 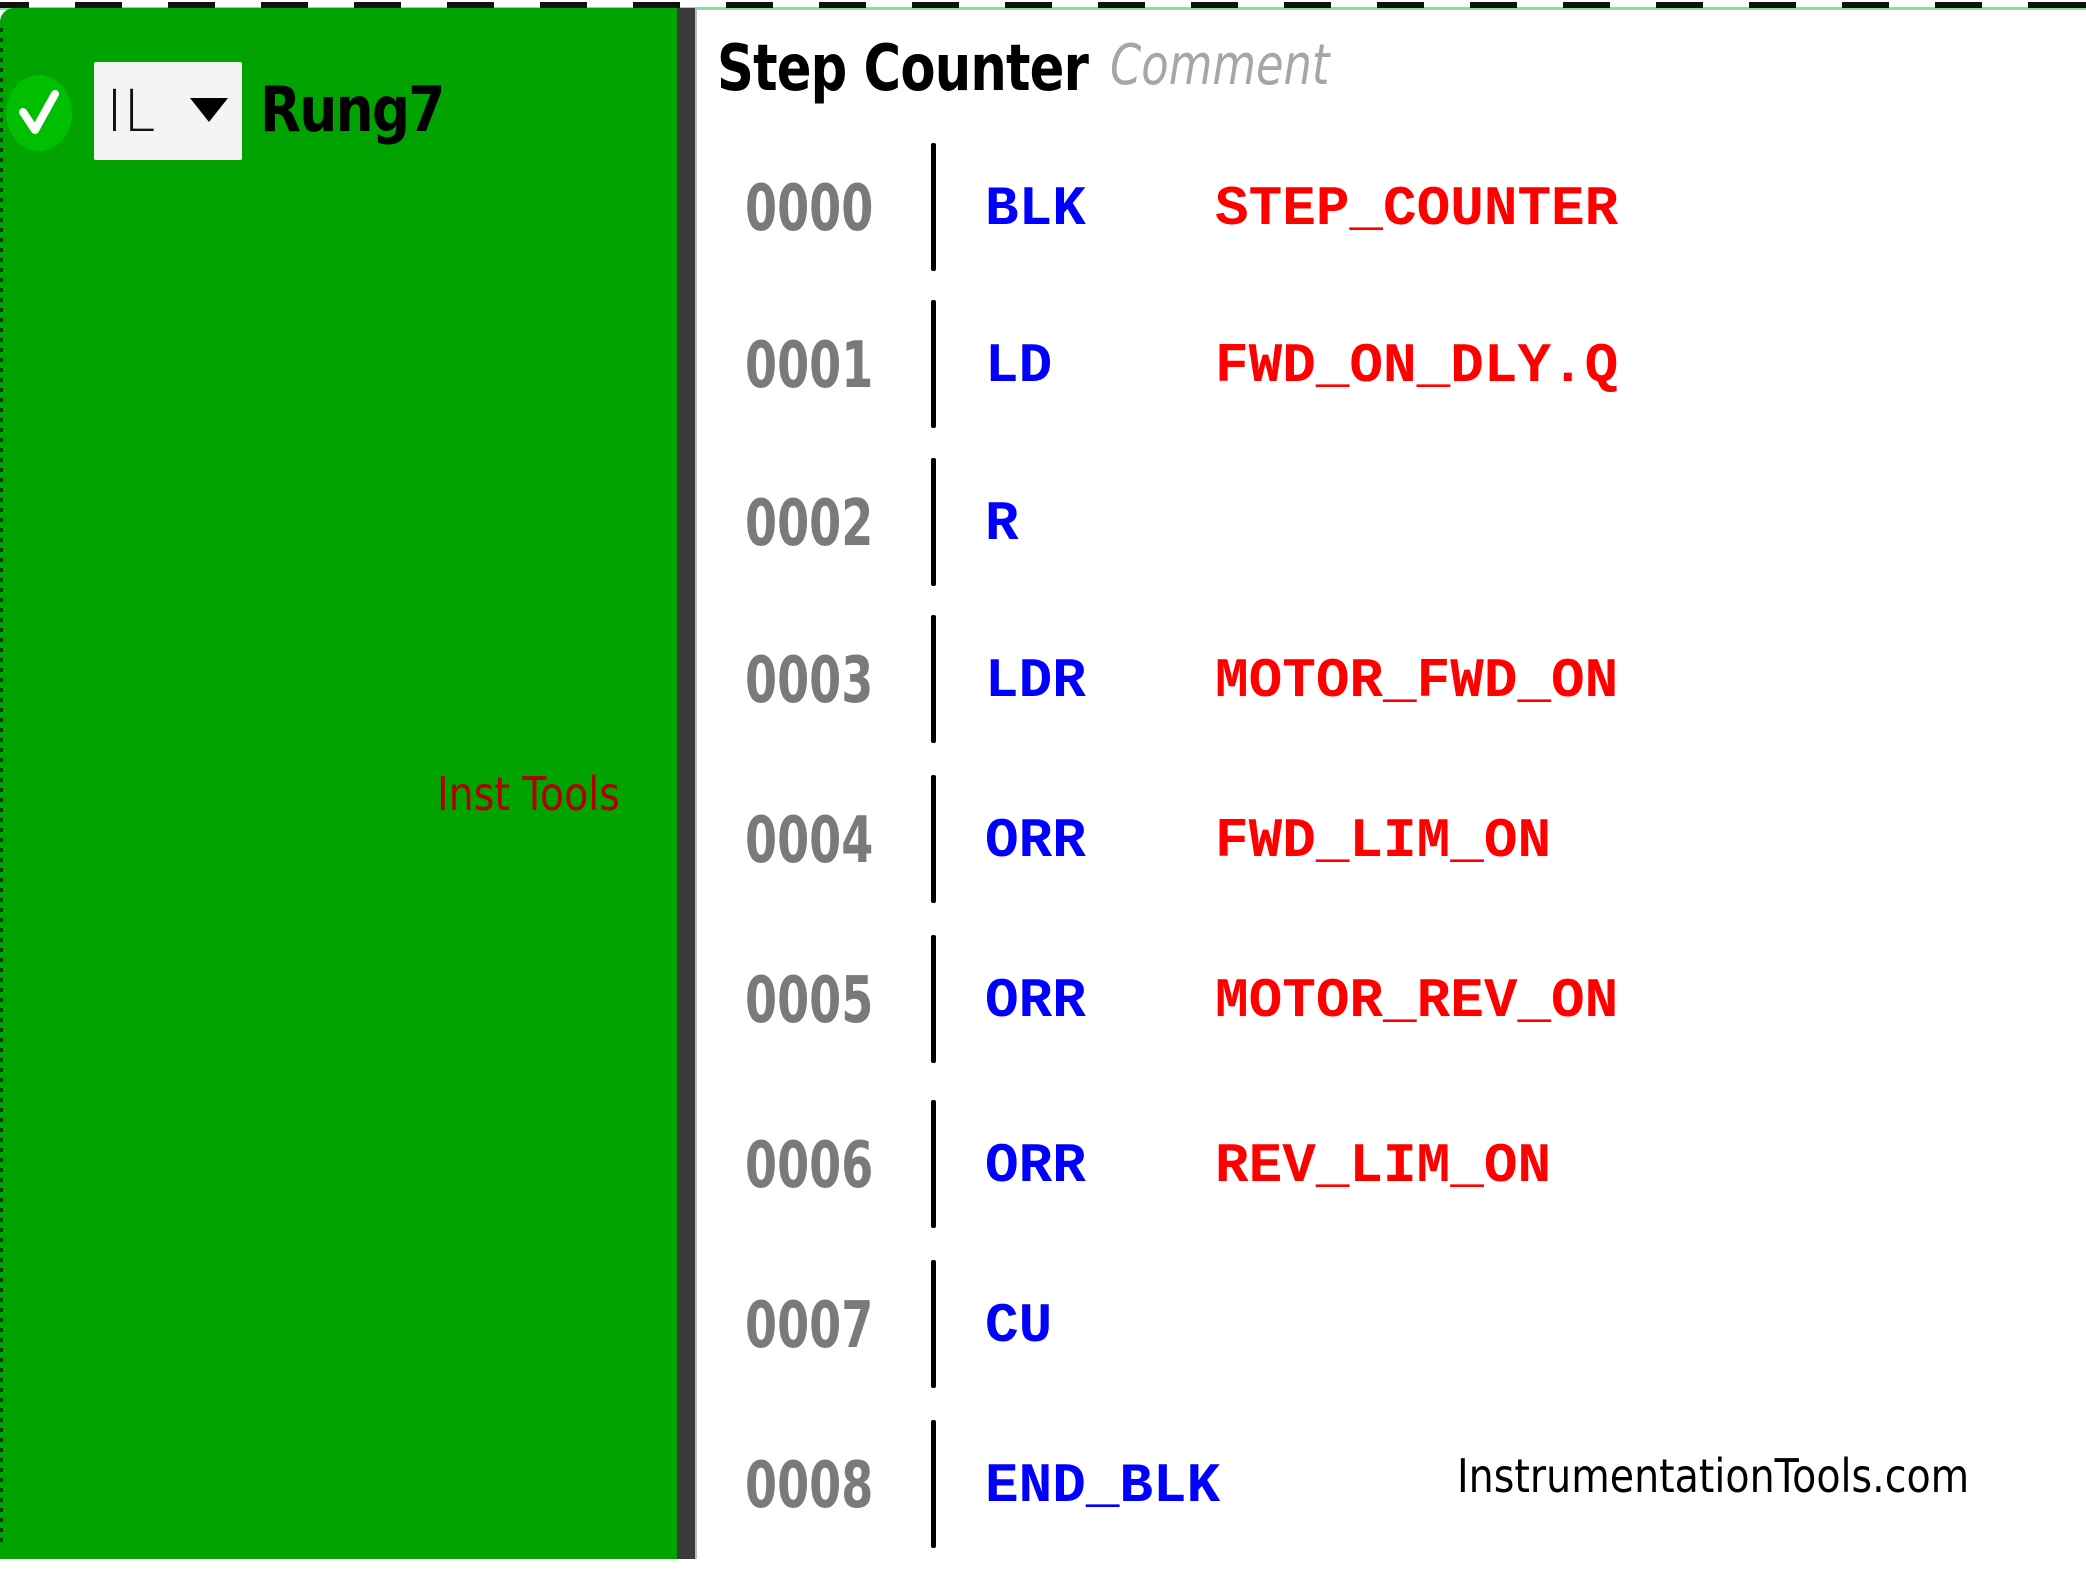 I want to click on instruction-mnemonic: CU, so click(x=1018, y=1326).